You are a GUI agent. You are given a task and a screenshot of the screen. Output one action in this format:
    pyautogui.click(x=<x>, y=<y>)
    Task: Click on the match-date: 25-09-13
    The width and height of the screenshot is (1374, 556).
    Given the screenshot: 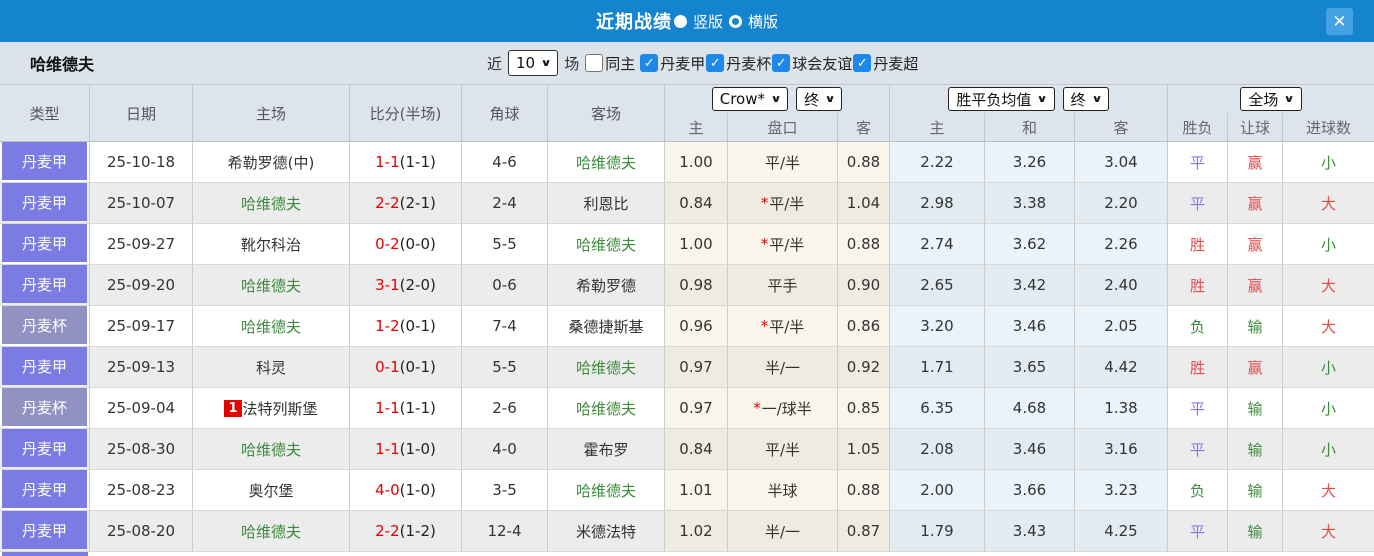 What is the action you would take?
    pyautogui.click(x=141, y=367)
    